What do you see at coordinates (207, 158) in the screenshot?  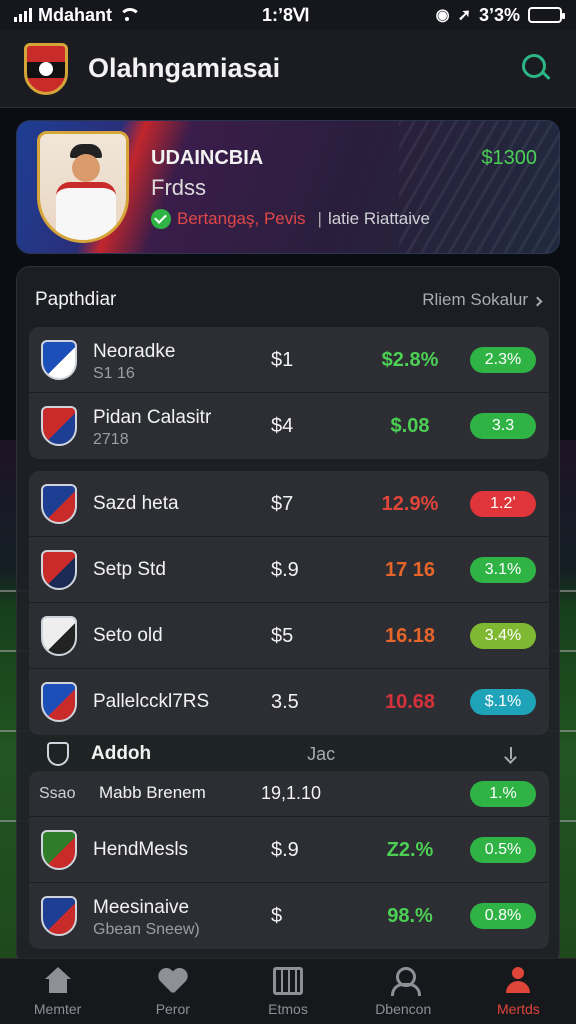 I see `featured-player-name: UDAINCBIA` at bounding box center [207, 158].